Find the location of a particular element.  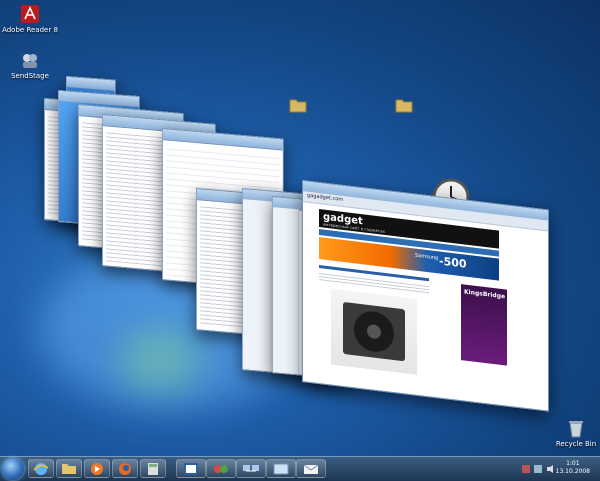

paint-icon is located at coordinates (221, 469).